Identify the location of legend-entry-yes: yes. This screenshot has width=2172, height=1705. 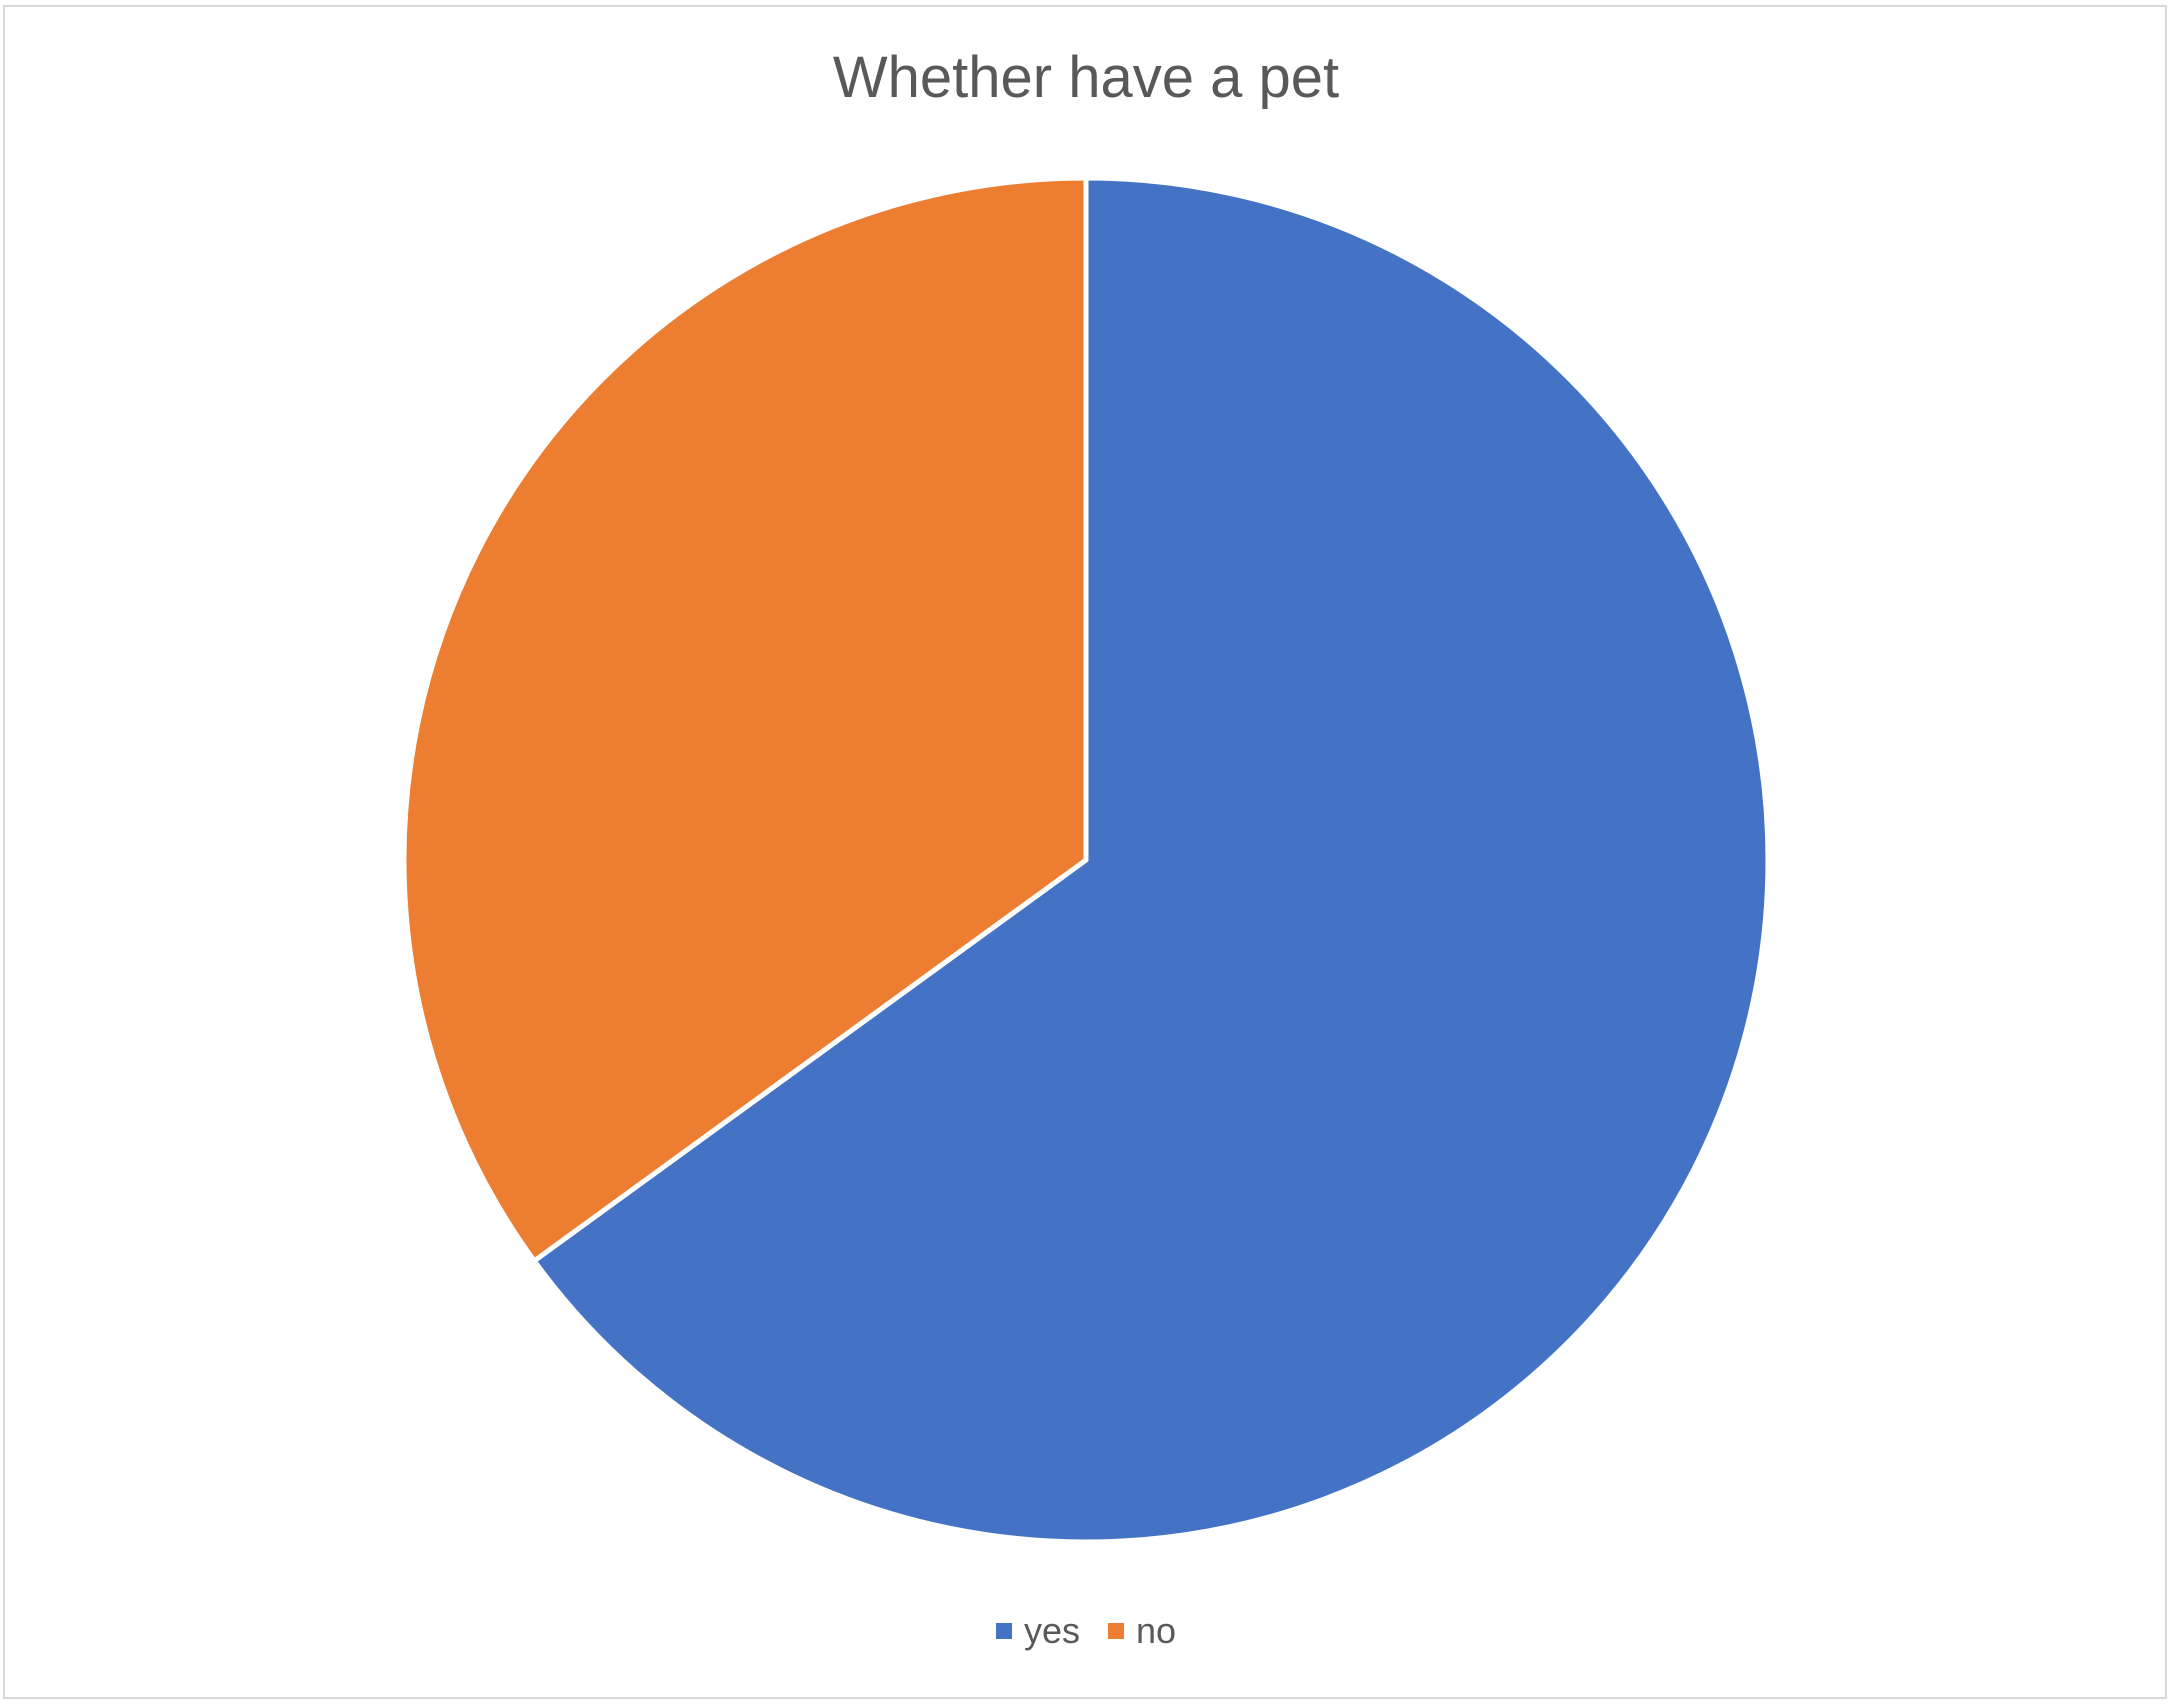
(1037, 1631).